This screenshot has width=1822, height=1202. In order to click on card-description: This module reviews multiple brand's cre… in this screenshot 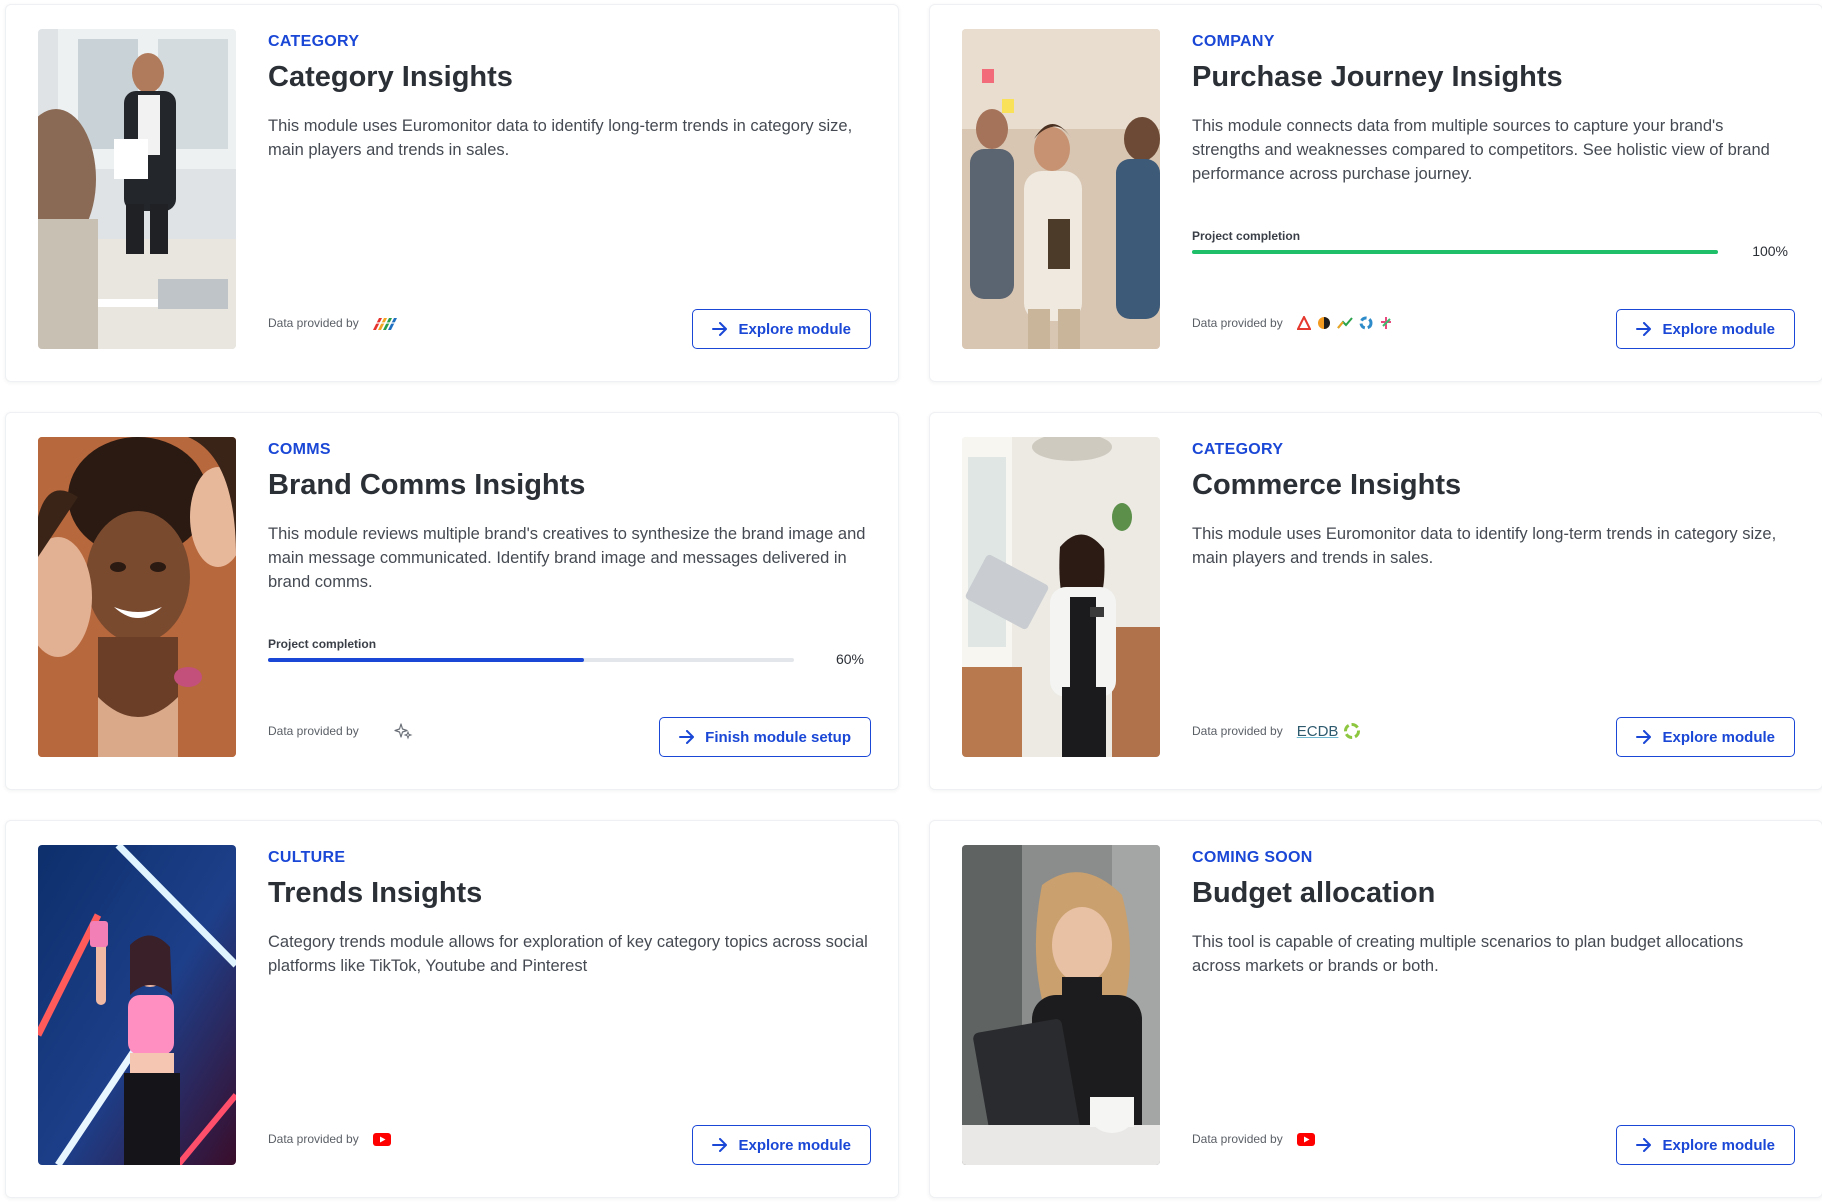, I will do `click(567, 558)`.